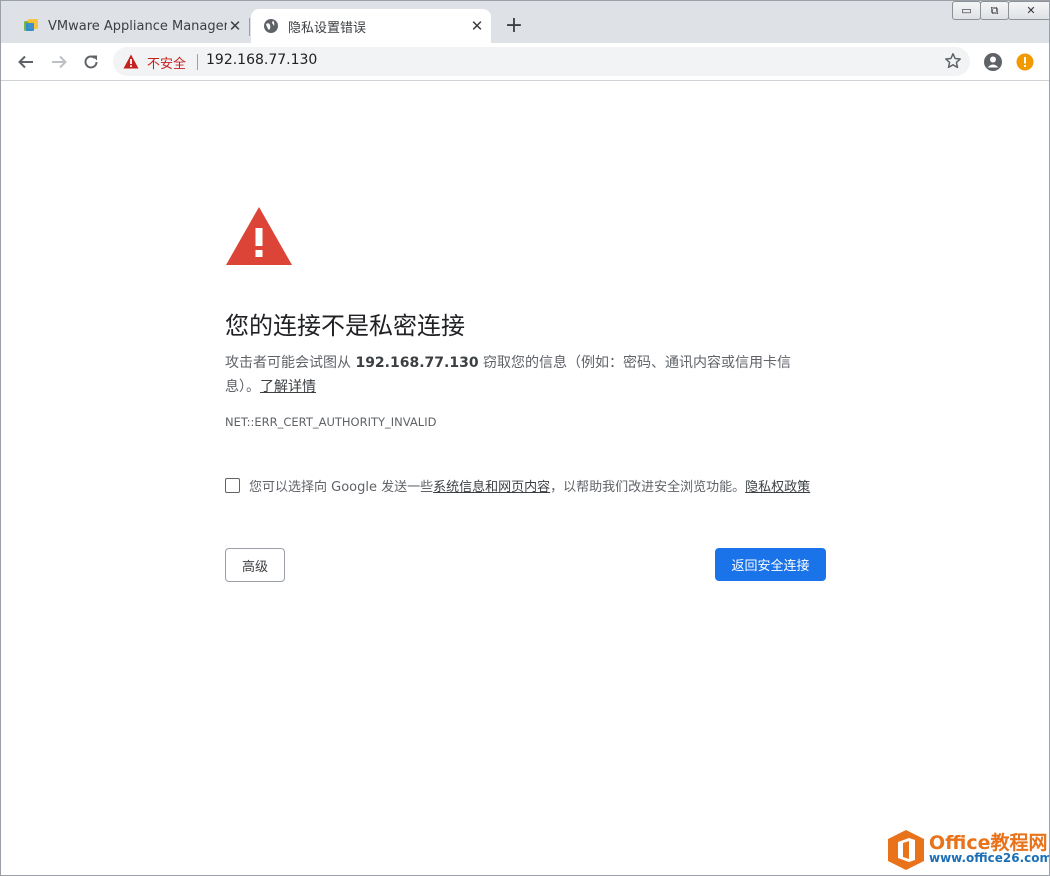  I want to click on reload-button, so click(91, 62).